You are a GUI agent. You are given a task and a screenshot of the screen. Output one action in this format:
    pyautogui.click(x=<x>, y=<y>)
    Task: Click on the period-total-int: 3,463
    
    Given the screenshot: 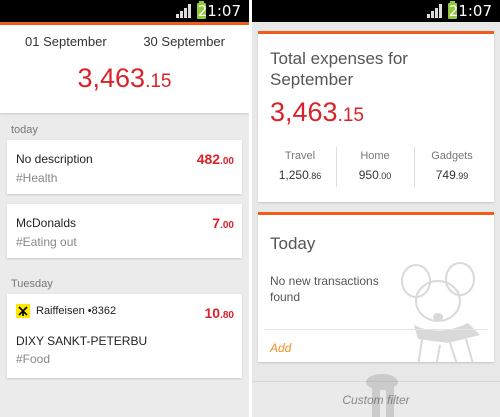 What is the action you would take?
    pyautogui.click(x=111, y=78)
    